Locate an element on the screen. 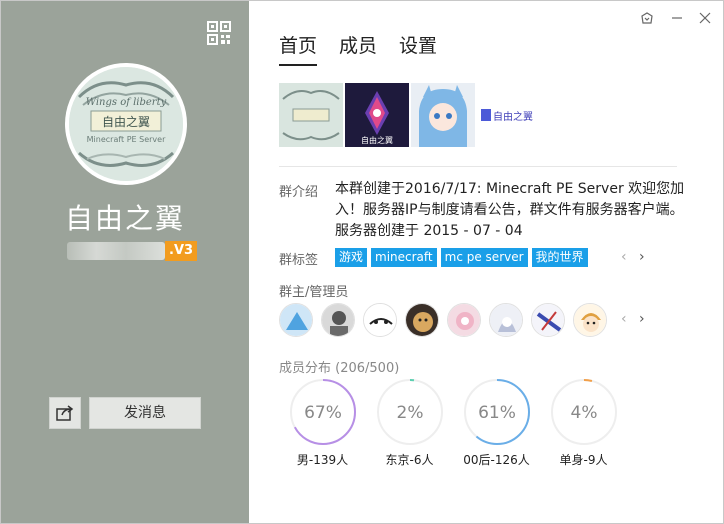 This screenshot has width=724, height=524. intro-label: 群介绍 is located at coordinates (299, 192).